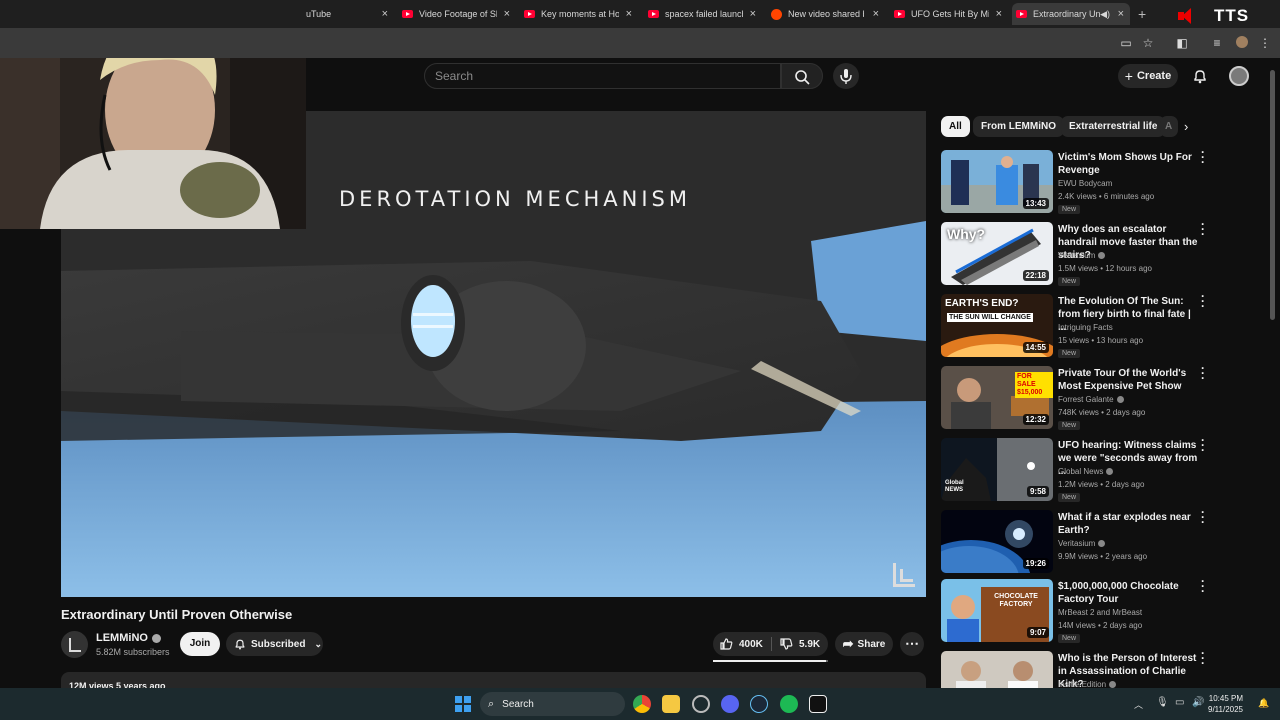 This screenshot has height=720, width=1280. What do you see at coordinates (1113, 126) in the screenshot?
I see `chip-extraterrestrial-life: Extraterrestrial life` at bounding box center [1113, 126].